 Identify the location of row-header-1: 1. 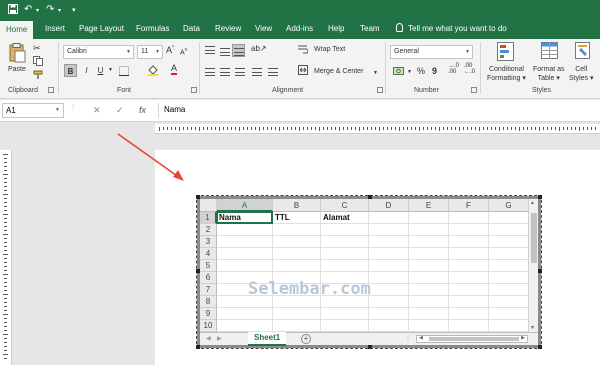
(208, 218).